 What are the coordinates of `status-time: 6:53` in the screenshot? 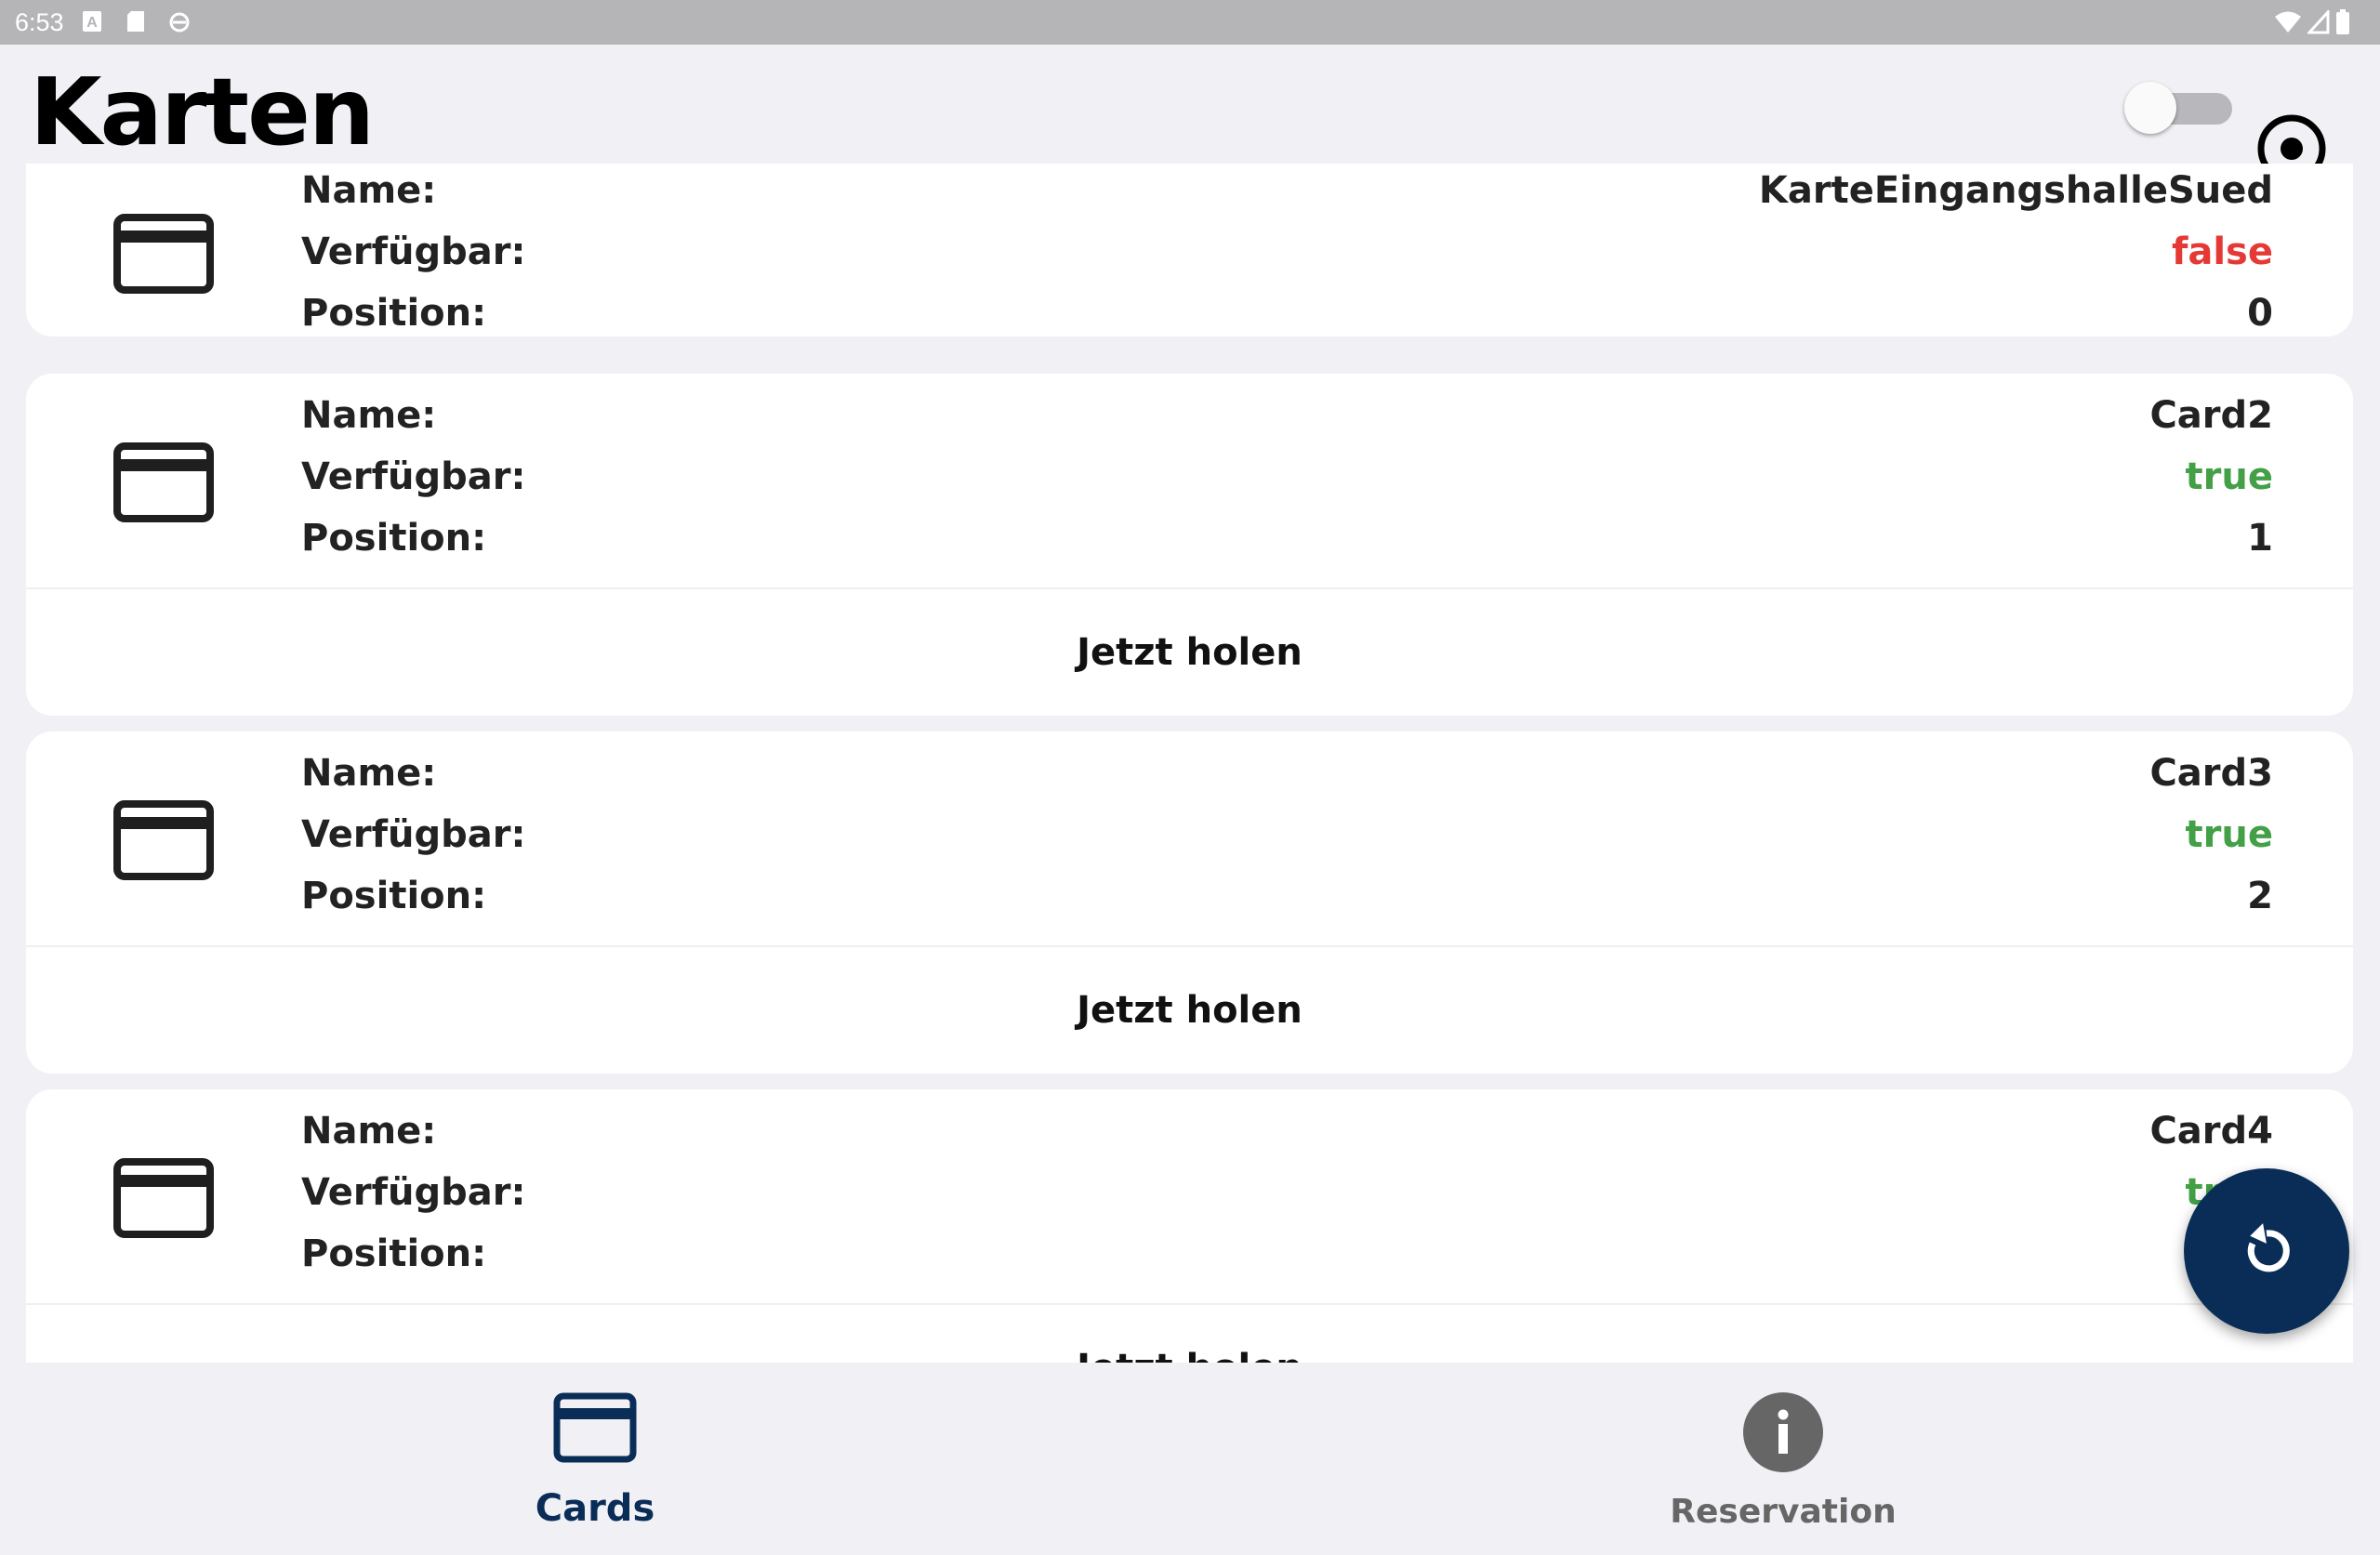 It's located at (39, 22).